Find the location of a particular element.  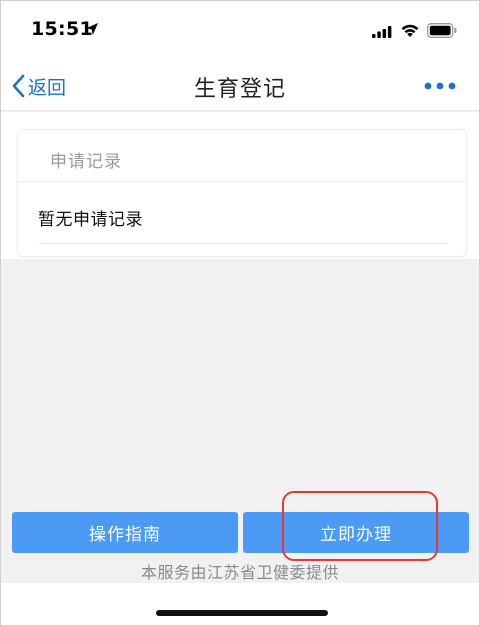

status-bar: 15:51 is located at coordinates (240, 31).